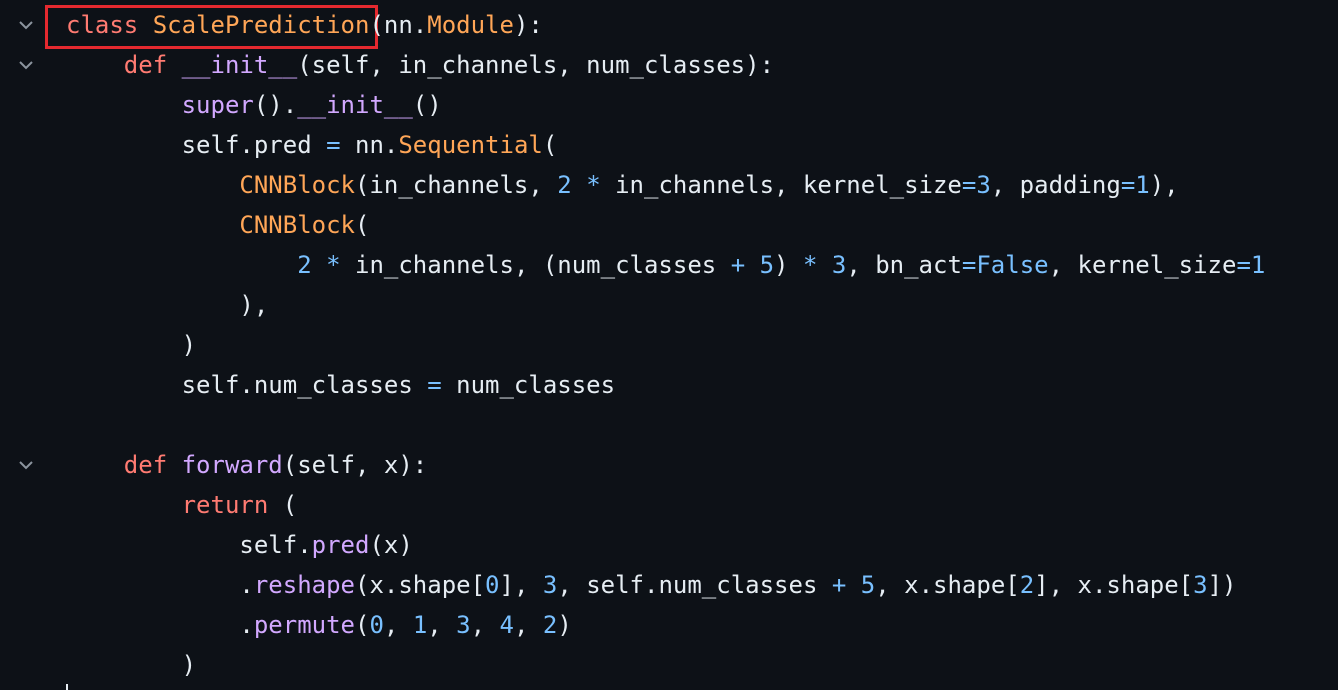  What do you see at coordinates (304, 625) in the screenshot?
I see `code-token: permute` at bounding box center [304, 625].